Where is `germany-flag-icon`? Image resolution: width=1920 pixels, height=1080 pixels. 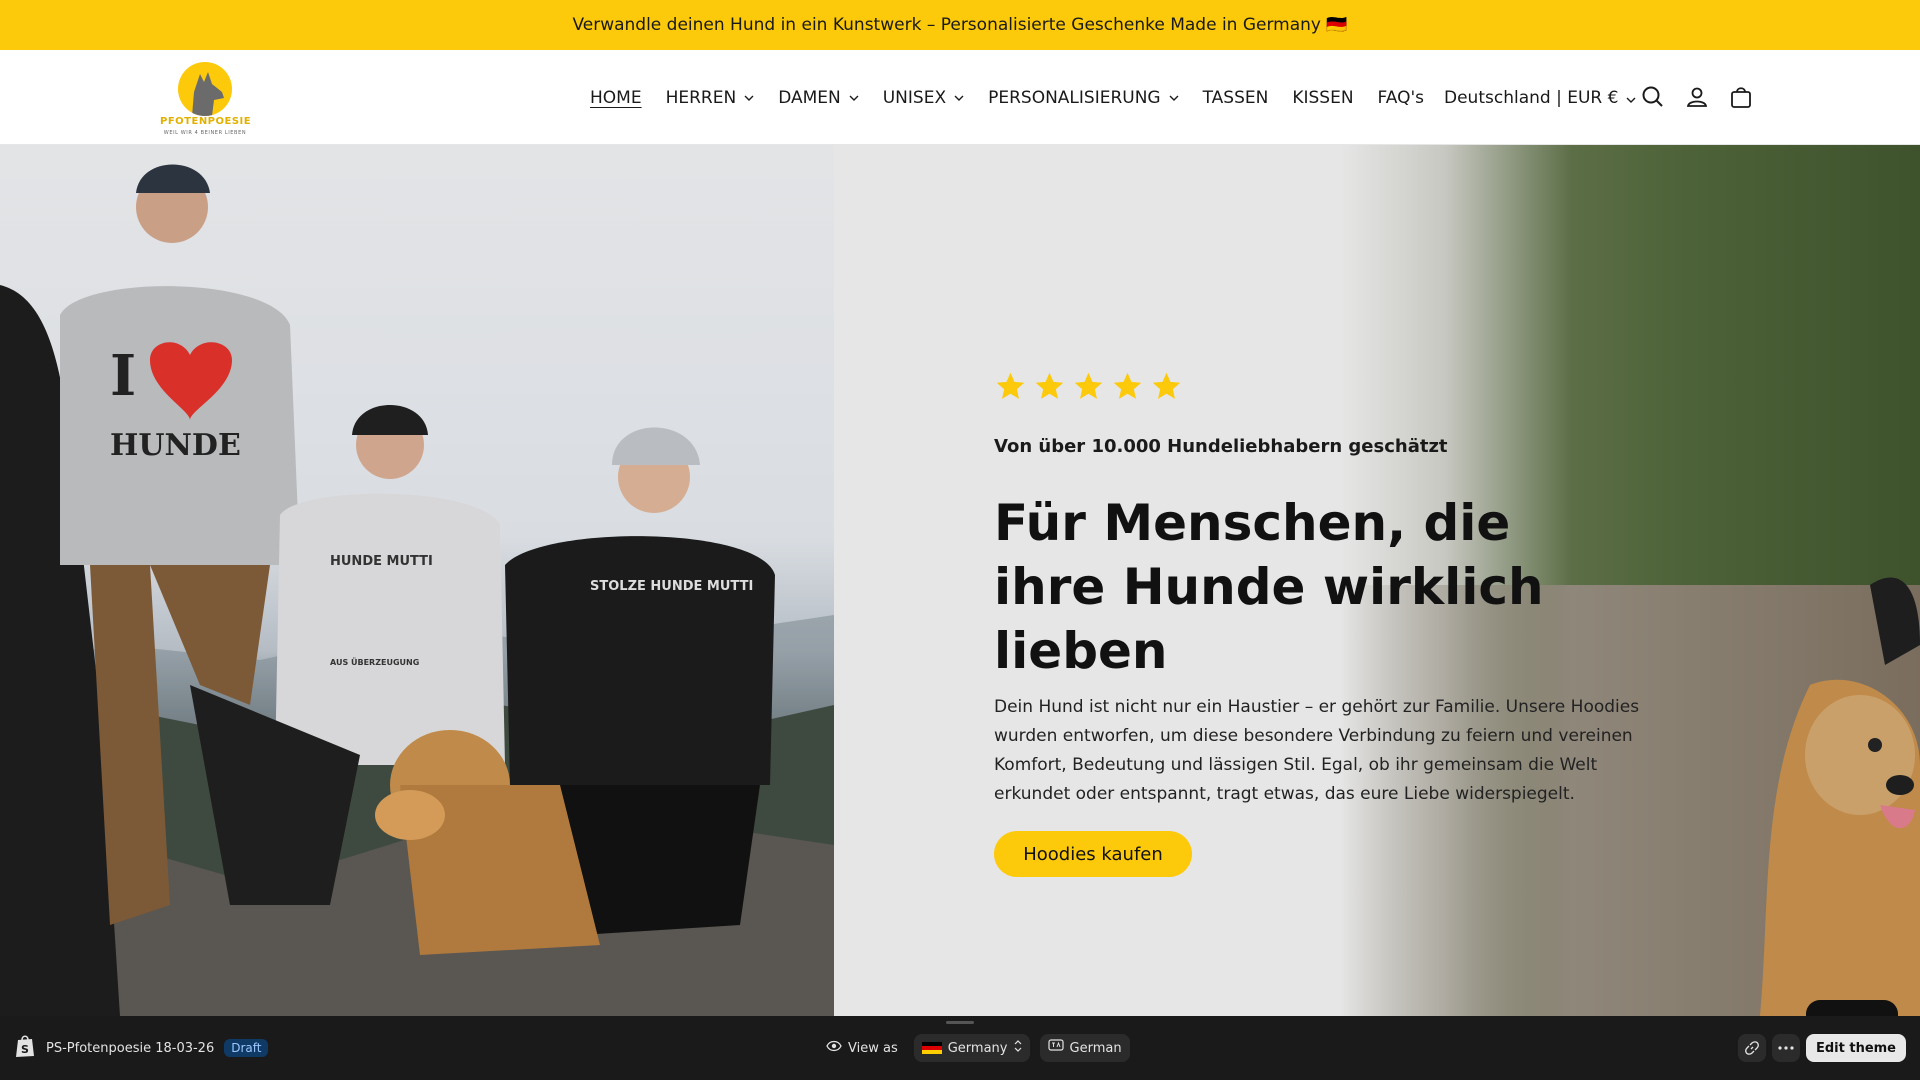
germany-flag-icon is located at coordinates (931, 1048).